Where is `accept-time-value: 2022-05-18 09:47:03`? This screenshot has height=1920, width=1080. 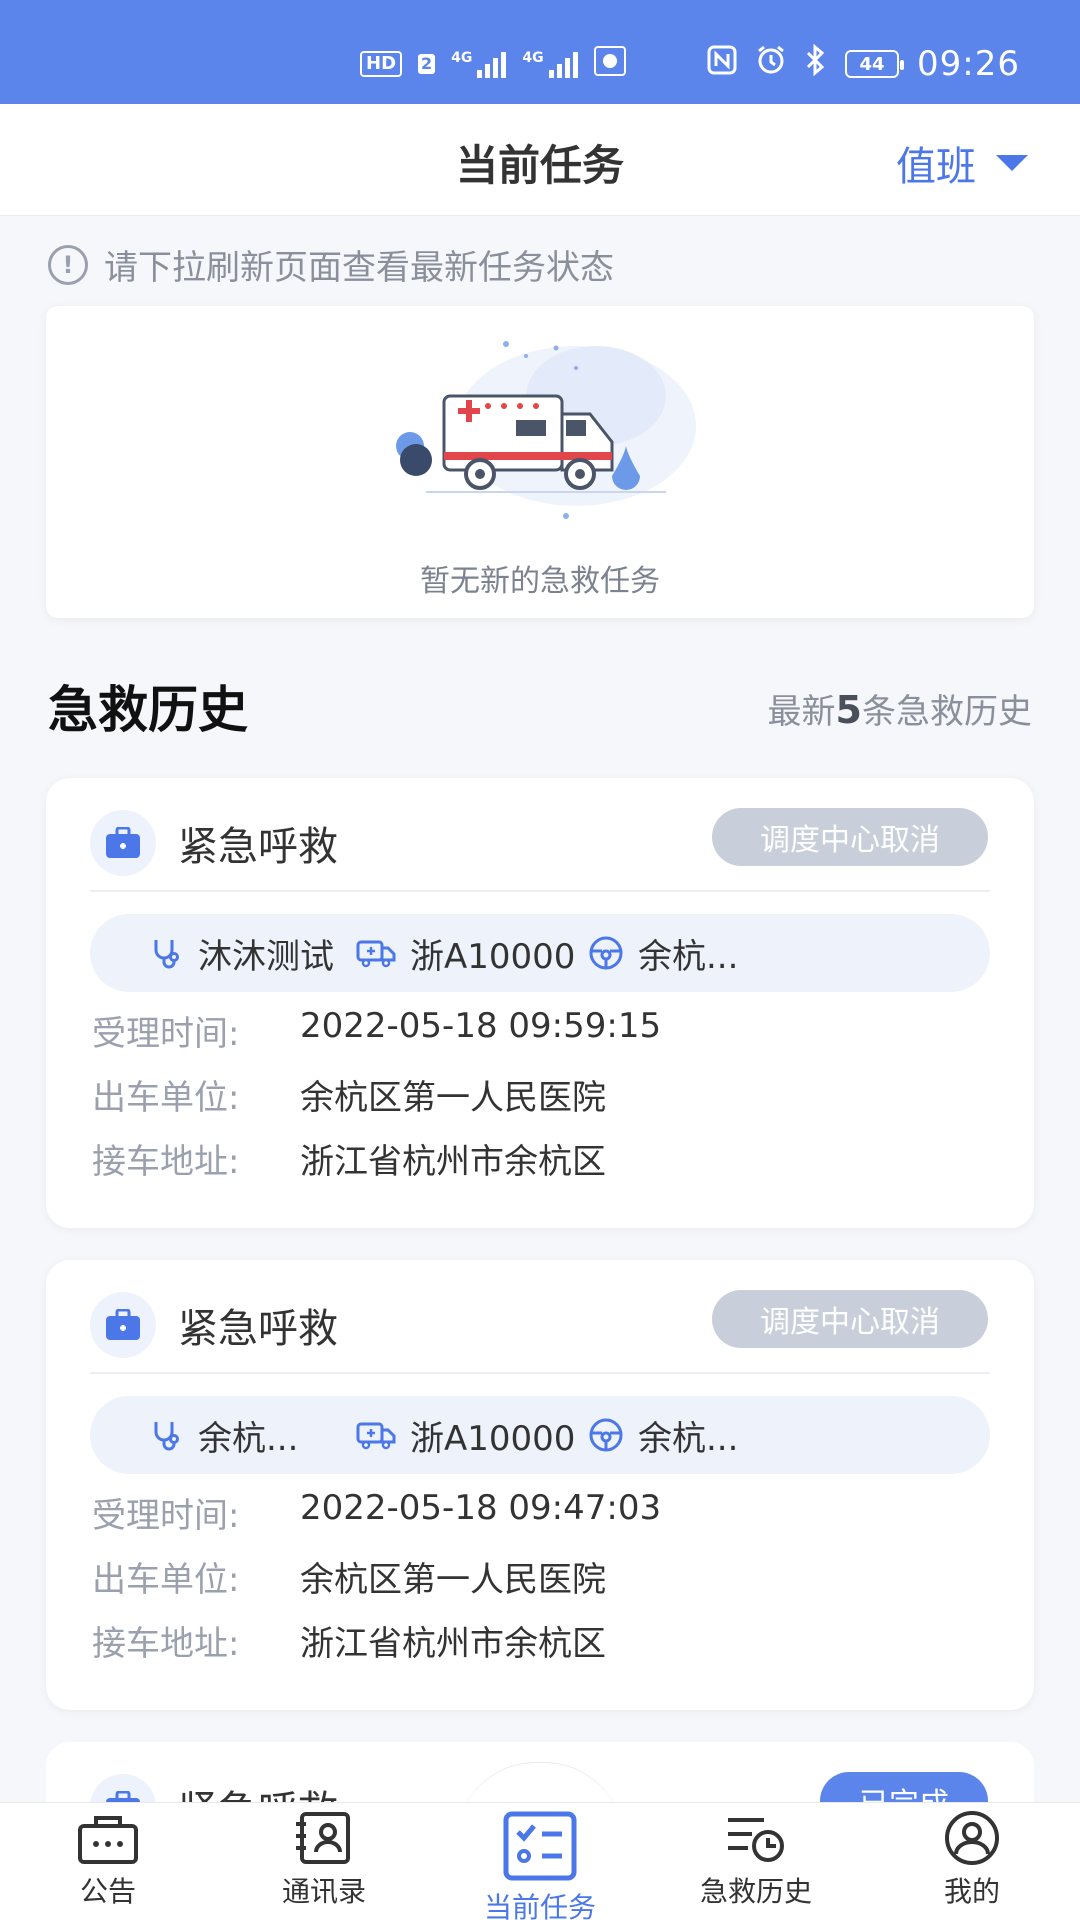
accept-time-value: 2022-05-18 09:47:03 is located at coordinates (481, 1508).